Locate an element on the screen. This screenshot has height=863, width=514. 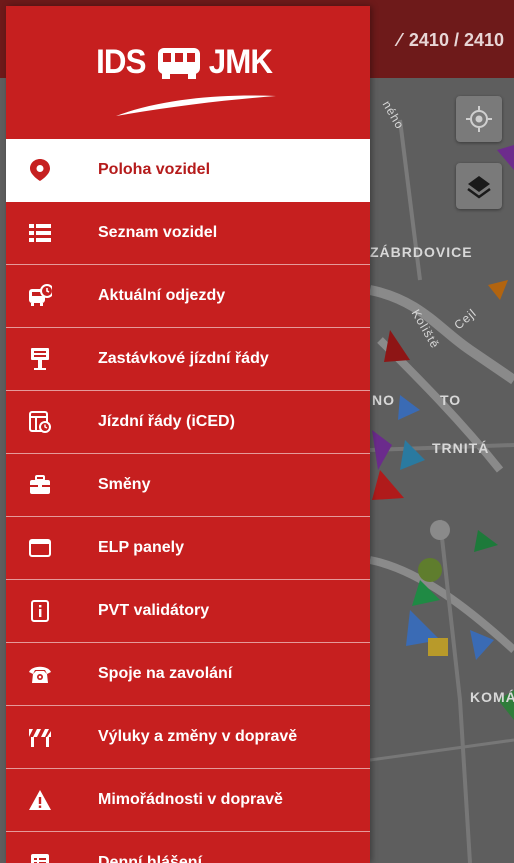
menu-item-label: Jízdní řády (iCED) is located at coordinates (166, 421).